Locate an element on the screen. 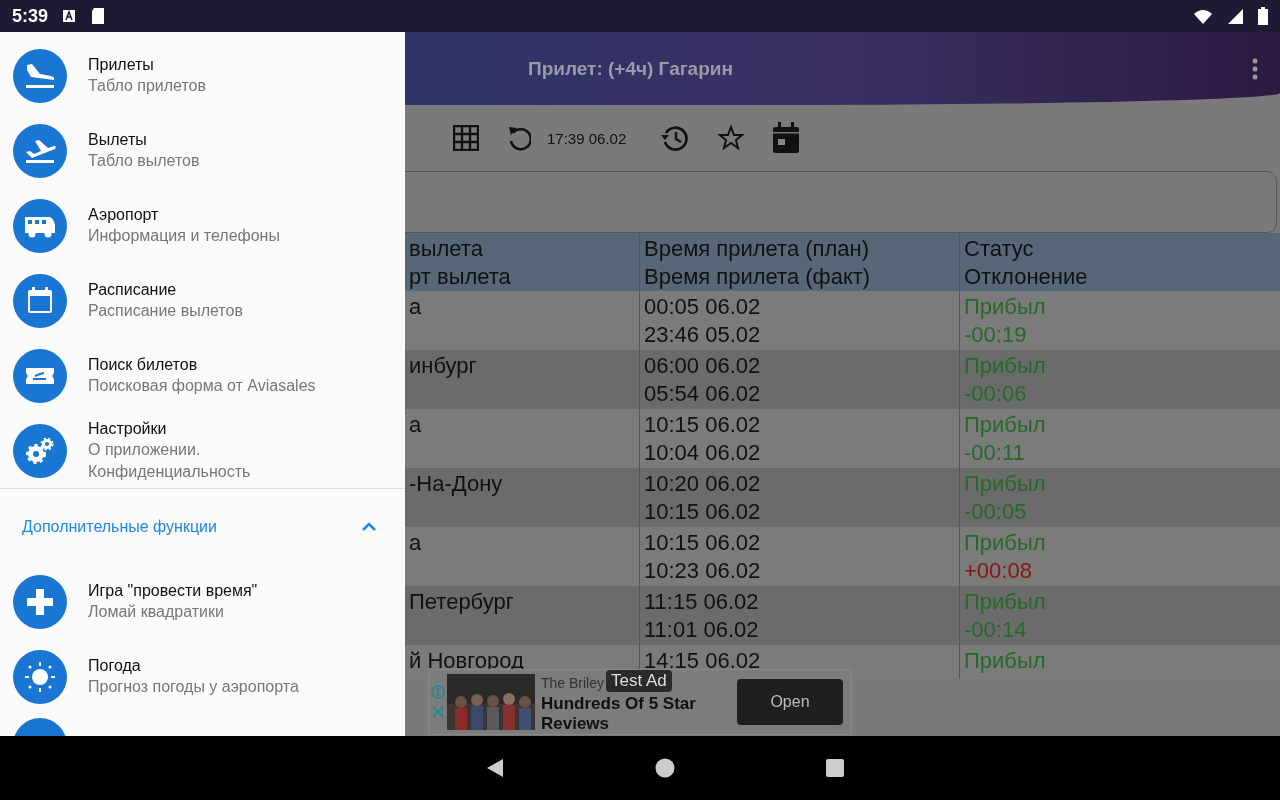 This screenshot has width=1280, height=800. sun-icon is located at coordinates (40, 676).